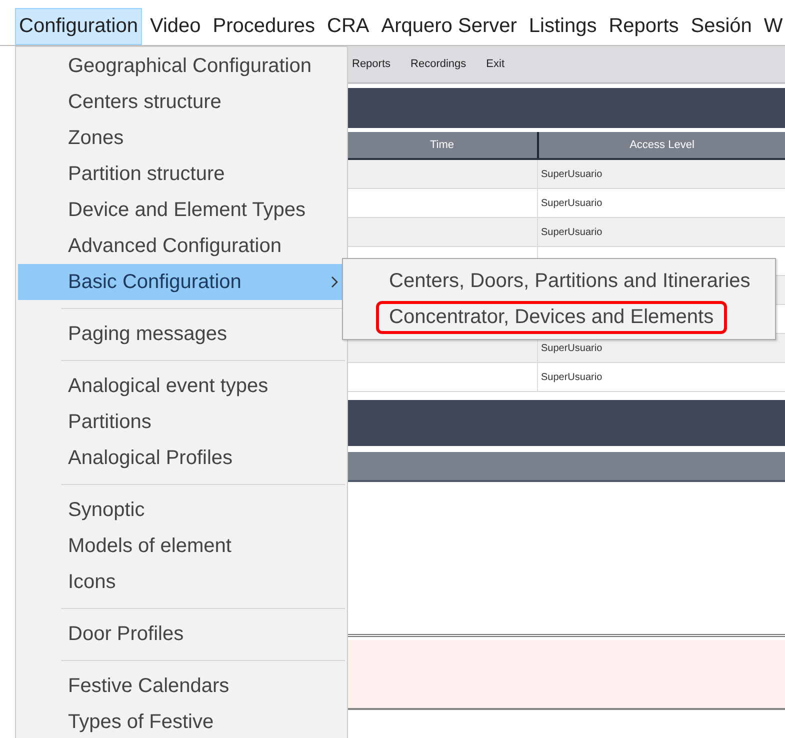 This screenshot has height=738, width=785. Describe the element at coordinates (721, 26) in the screenshot. I see `menubar-item: Sesión` at that location.